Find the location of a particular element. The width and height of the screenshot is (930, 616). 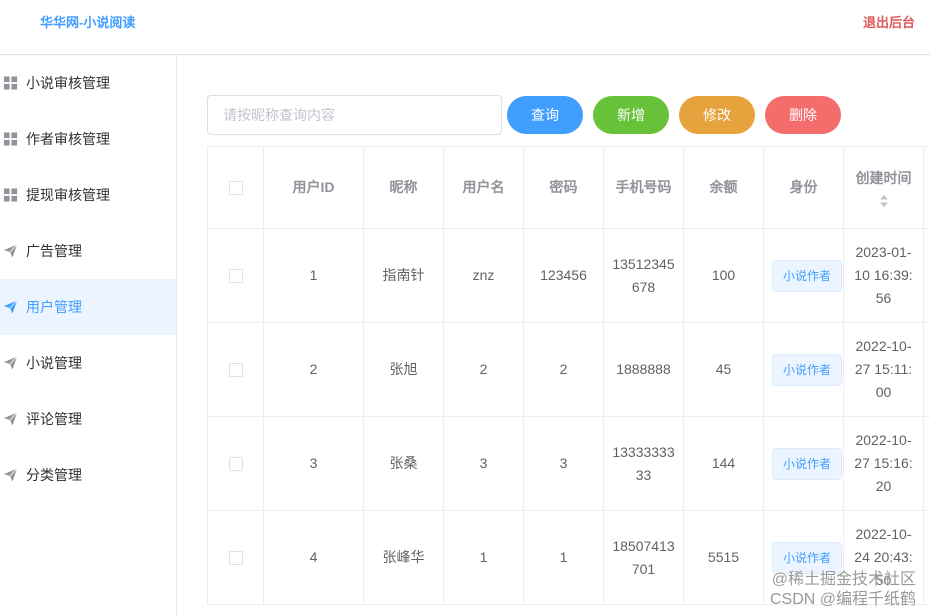

cell-created: 2023-01-10 16:39:56 is located at coordinates (883, 275).